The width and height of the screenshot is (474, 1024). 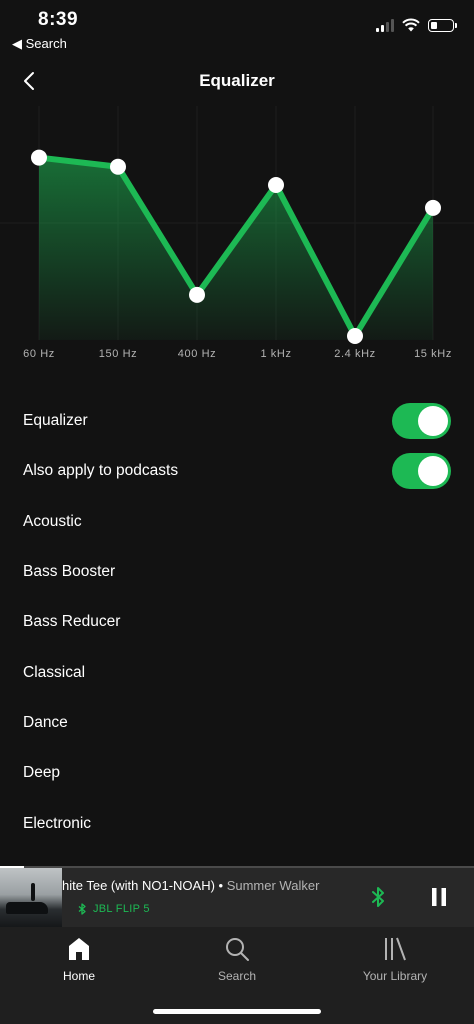 I want to click on eq-band-label: 1 kHz, so click(x=275, y=354).